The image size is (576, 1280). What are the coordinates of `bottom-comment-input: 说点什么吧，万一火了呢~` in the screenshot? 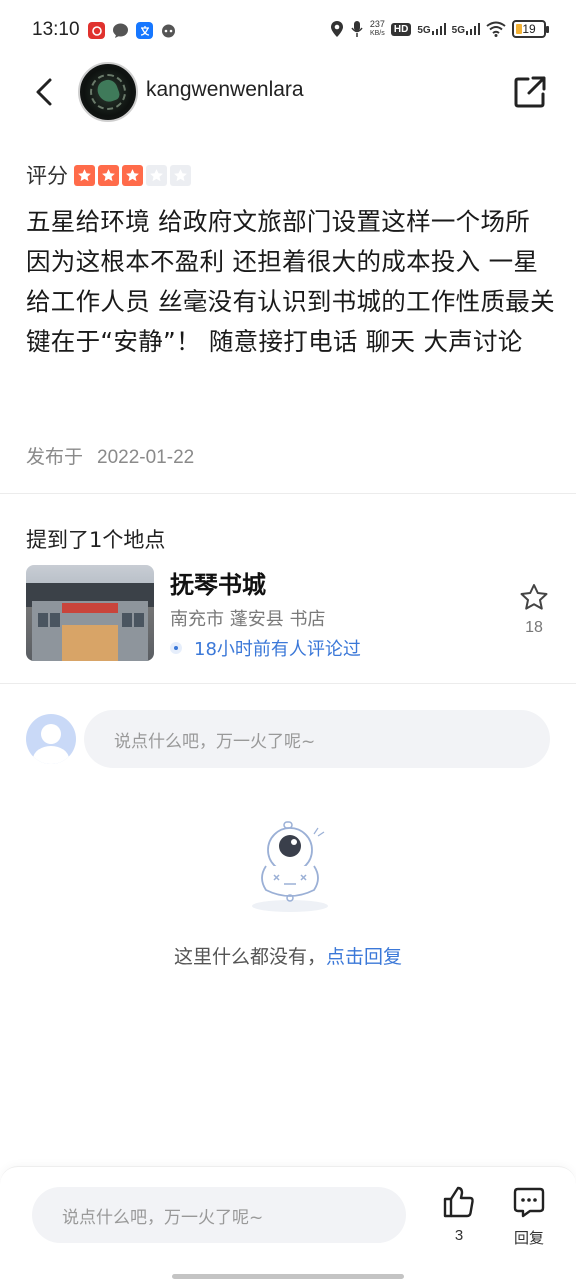 It's located at (219, 1215).